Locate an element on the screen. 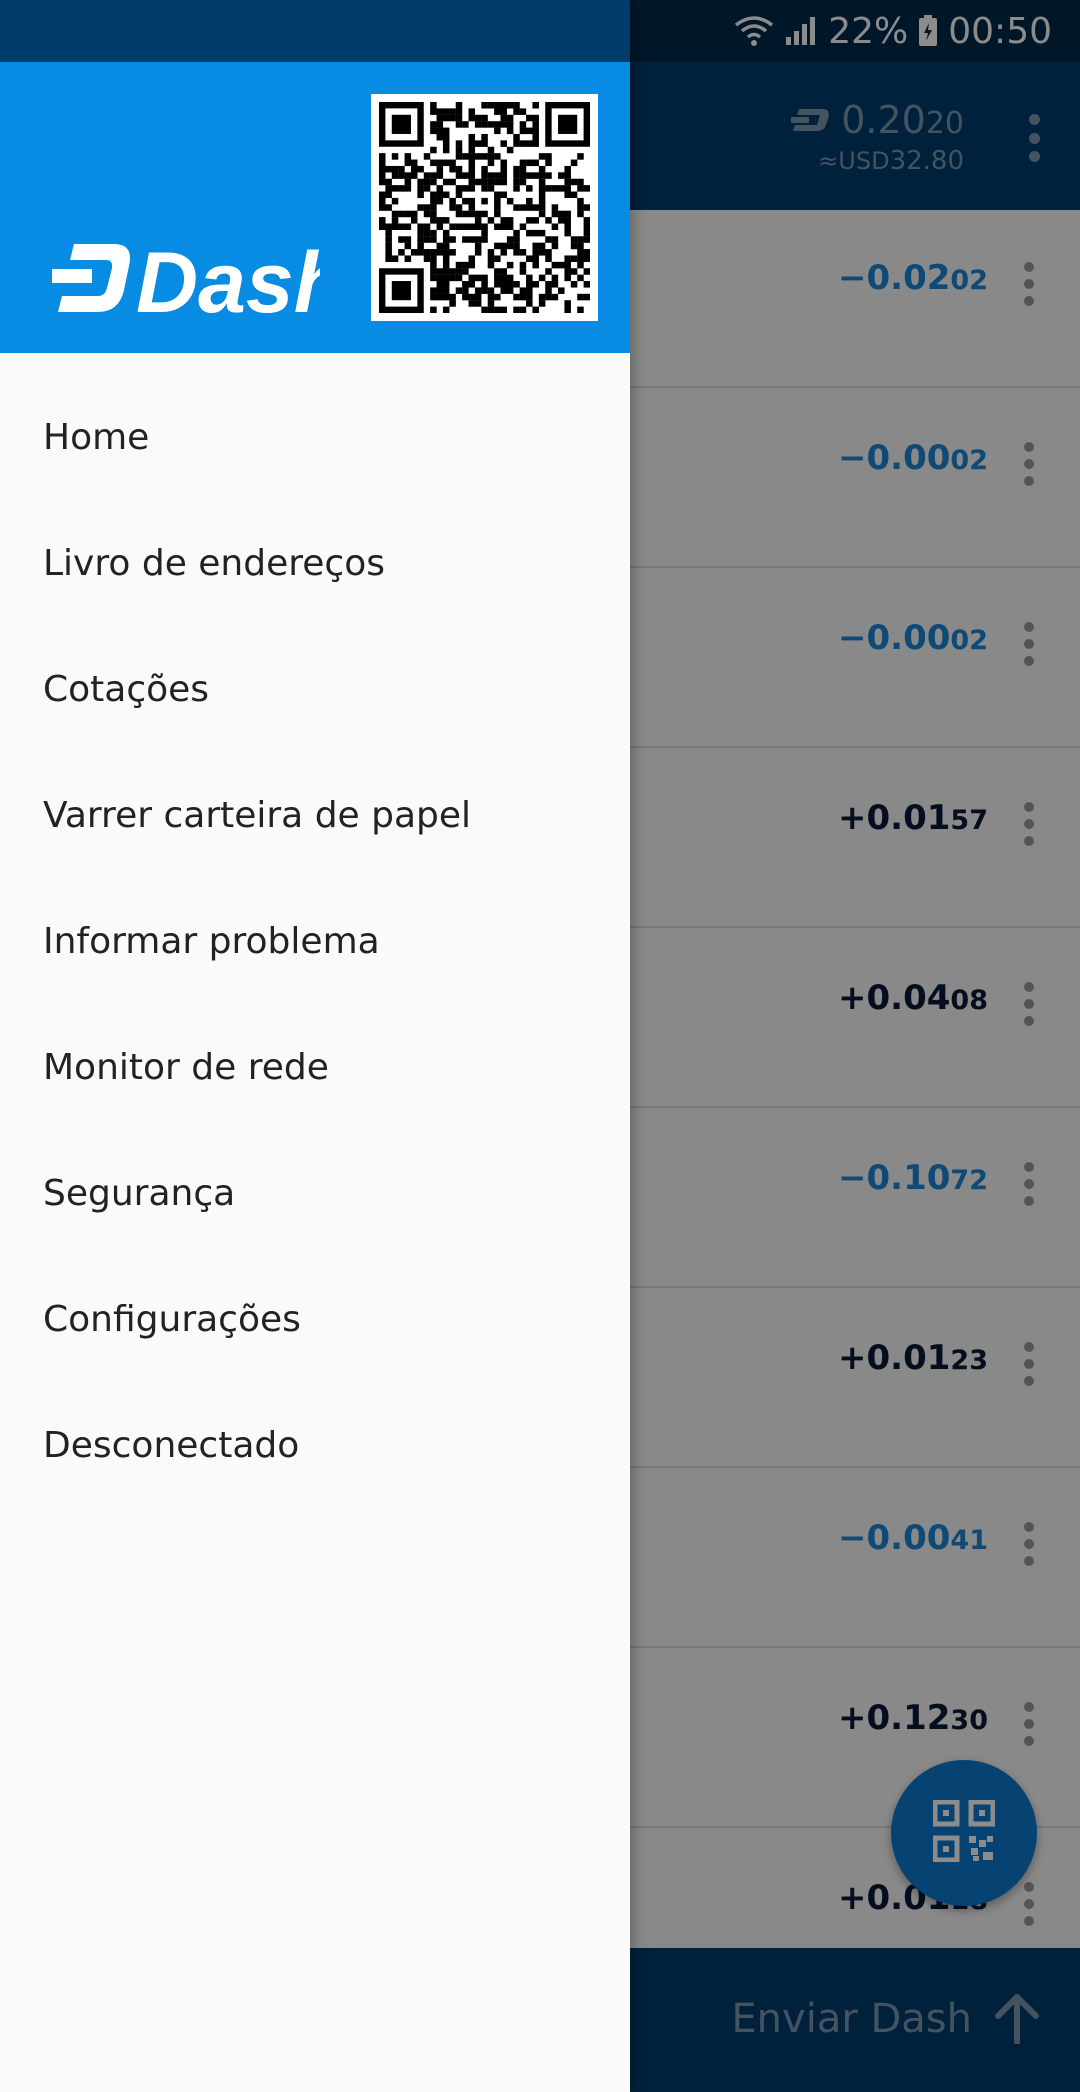 This screenshot has width=1080, height=2092. drawer-header: Dash is located at coordinates (315, 207).